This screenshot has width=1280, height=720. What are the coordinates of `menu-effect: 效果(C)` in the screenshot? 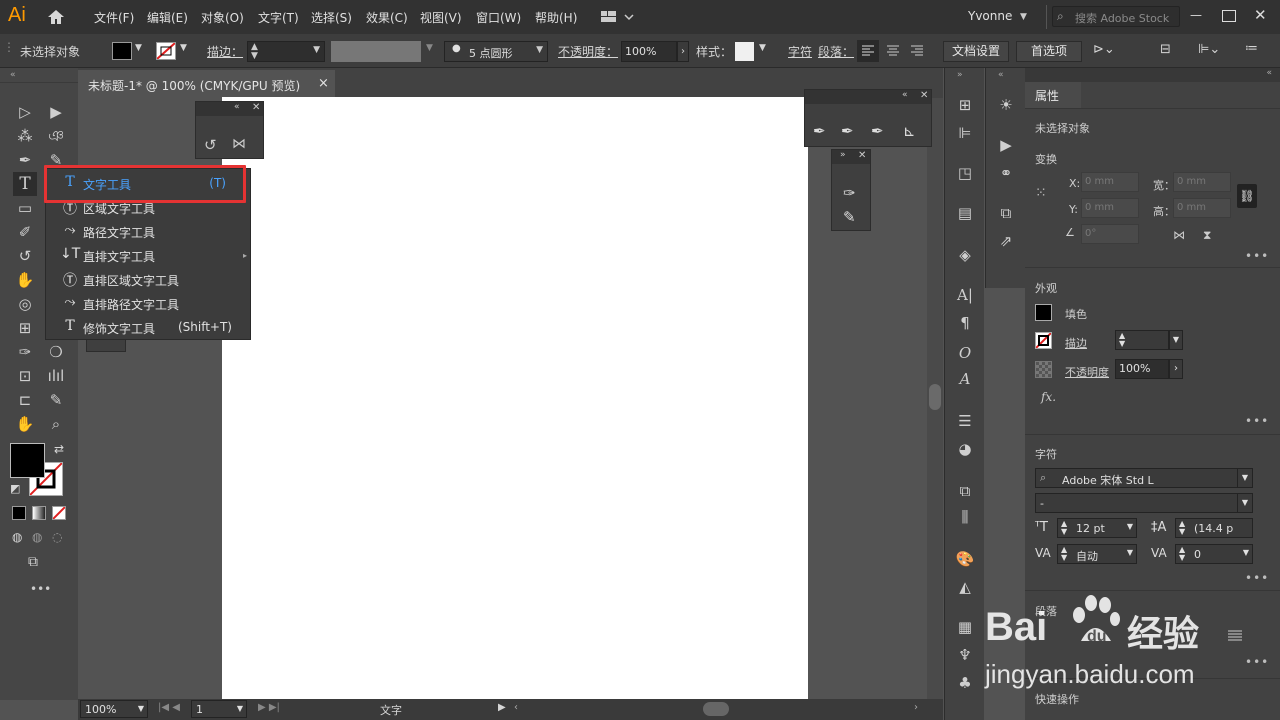 It's located at (387, 17).